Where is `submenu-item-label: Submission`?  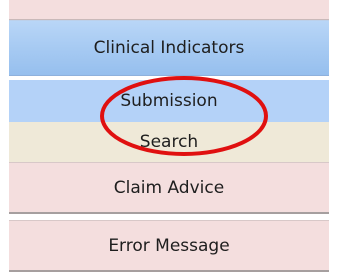
submenu-item-label: Submission is located at coordinates (169, 101).